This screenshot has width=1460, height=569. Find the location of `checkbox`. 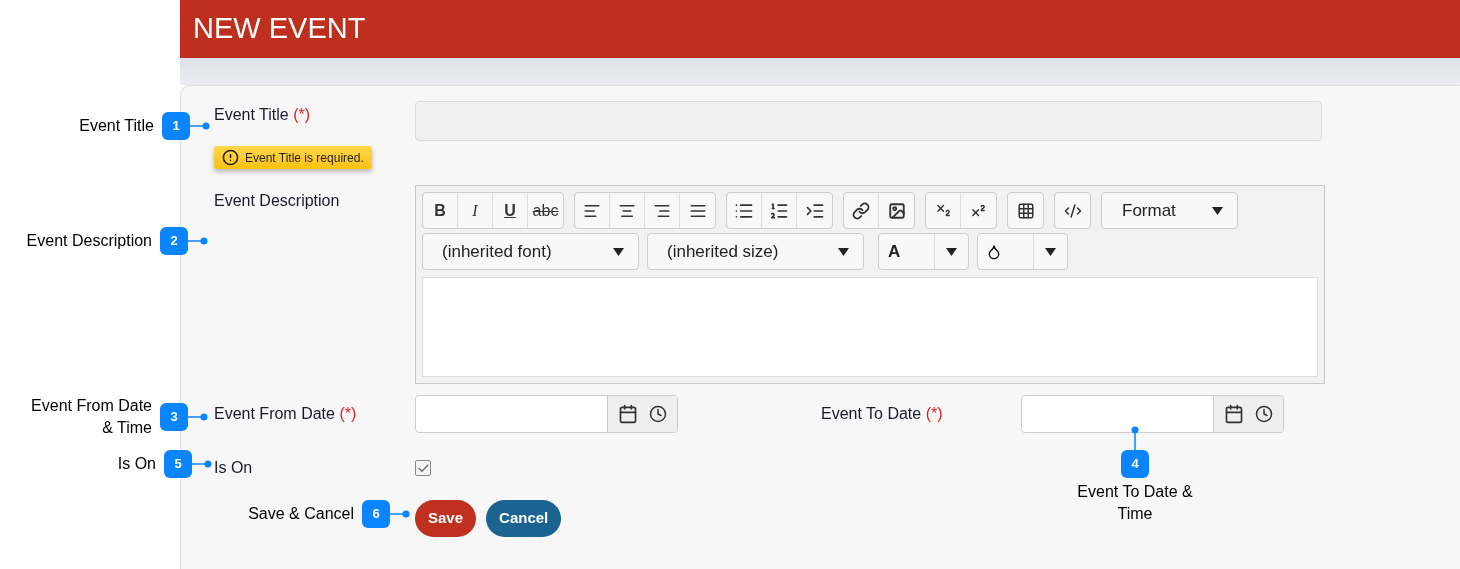

checkbox is located at coordinates (423, 468).